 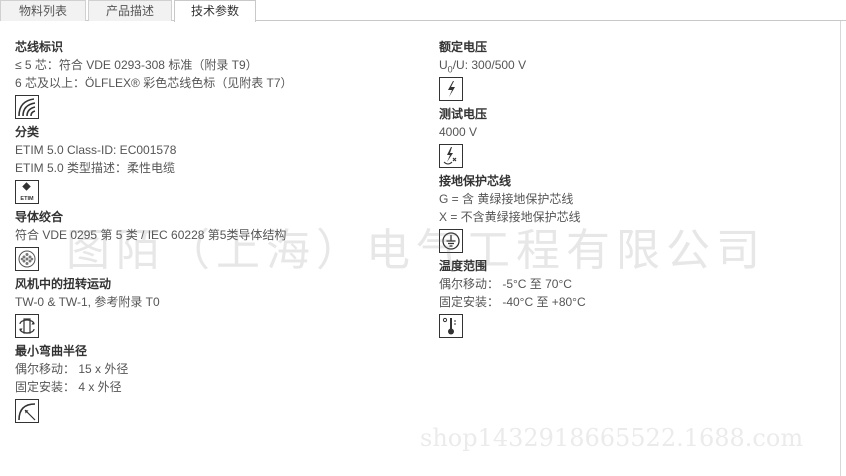 What do you see at coordinates (43, 10) in the screenshot?
I see `tab-material-list: 物料列表` at bounding box center [43, 10].